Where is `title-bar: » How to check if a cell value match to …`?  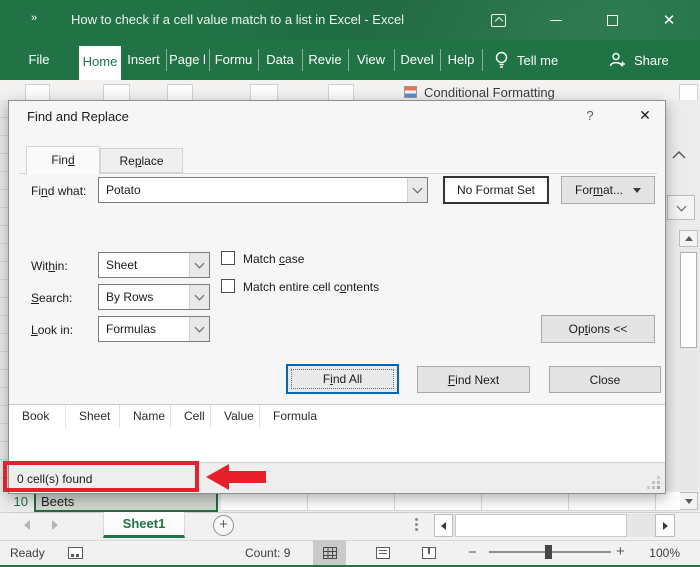 title-bar: » How to check if a cell value match to … is located at coordinates (350, 20).